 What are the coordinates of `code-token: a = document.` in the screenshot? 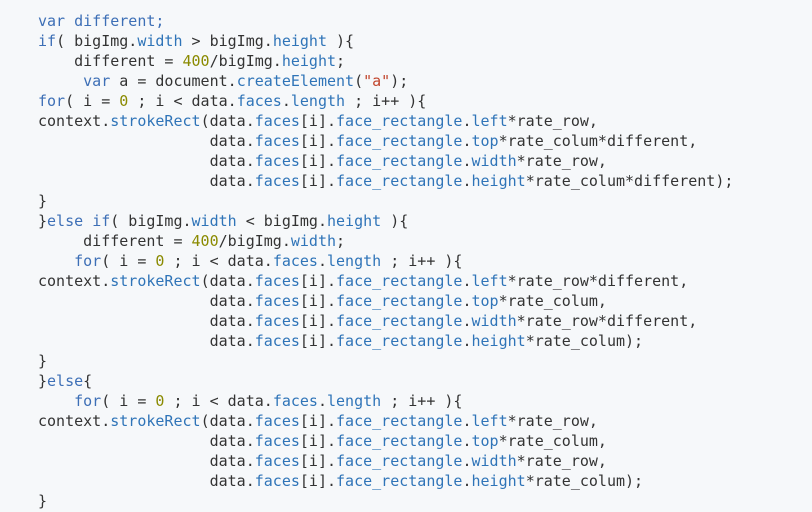 It's located at (173, 81).